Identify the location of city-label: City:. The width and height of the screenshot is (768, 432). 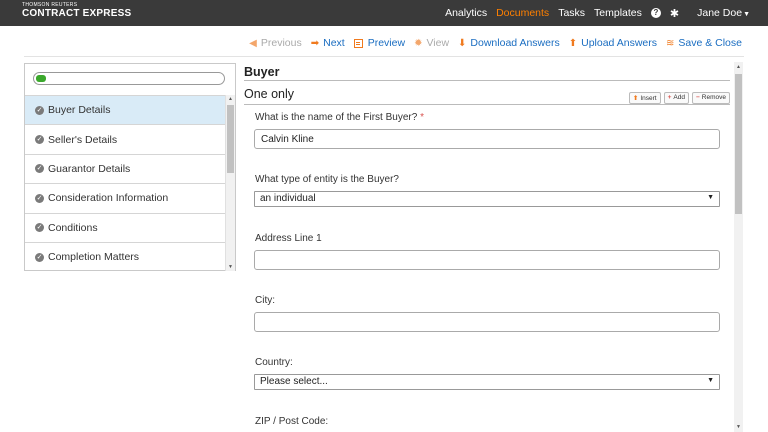
(265, 300).